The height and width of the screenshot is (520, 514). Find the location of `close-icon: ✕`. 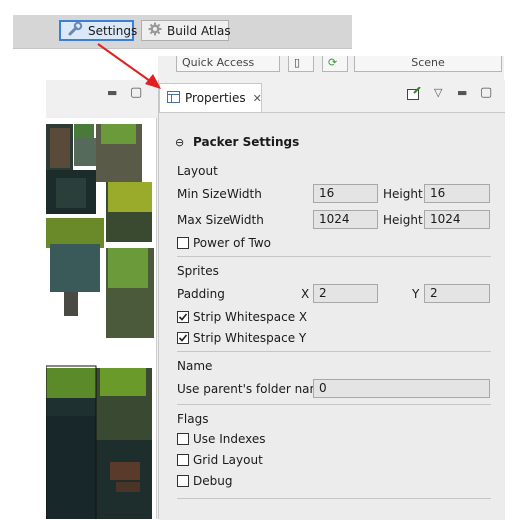

close-icon: ✕ is located at coordinates (257, 98).